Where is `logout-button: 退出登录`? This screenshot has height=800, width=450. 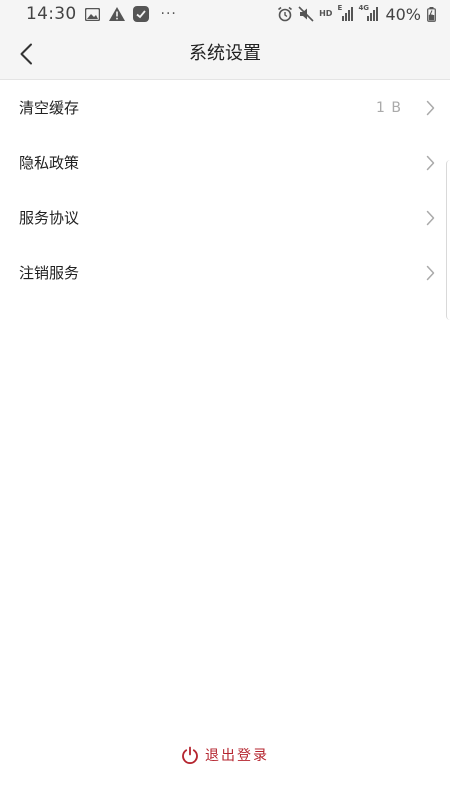 logout-button: 退出登录 is located at coordinates (225, 755).